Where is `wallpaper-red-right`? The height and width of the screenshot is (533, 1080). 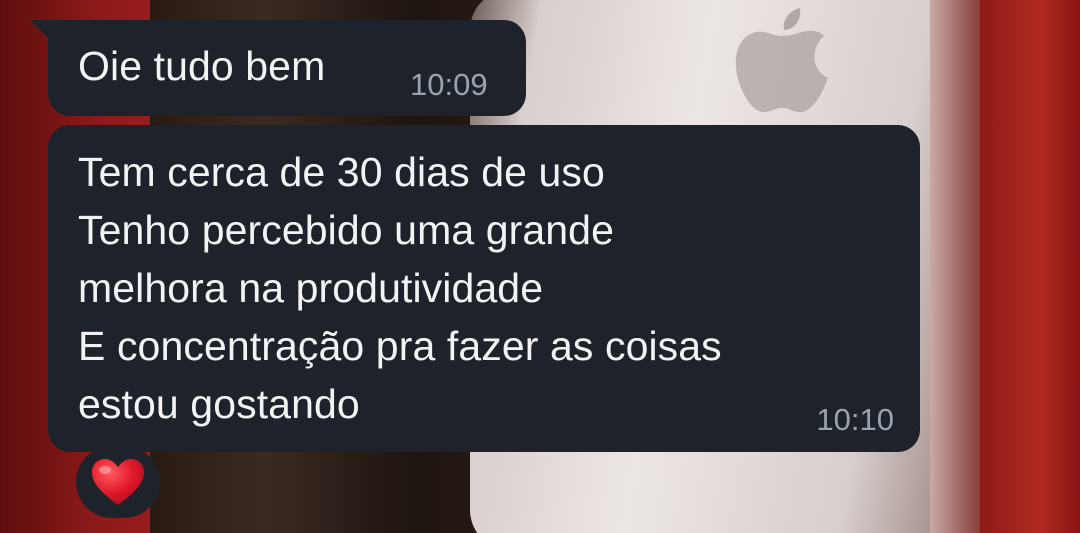
wallpaper-red-right is located at coordinates (1030, 266).